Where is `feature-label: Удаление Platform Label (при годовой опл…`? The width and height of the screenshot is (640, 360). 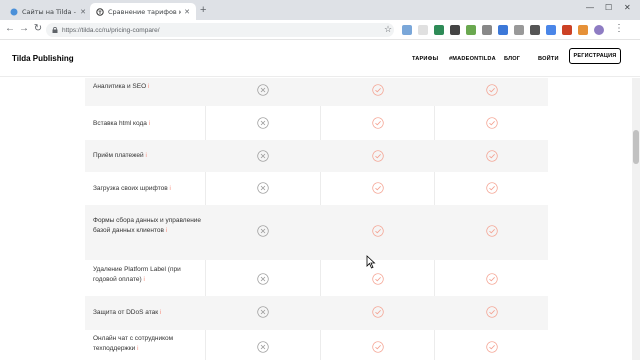 feature-label: Удаление Platform Label (при годовой опл… is located at coordinates (149, 275).